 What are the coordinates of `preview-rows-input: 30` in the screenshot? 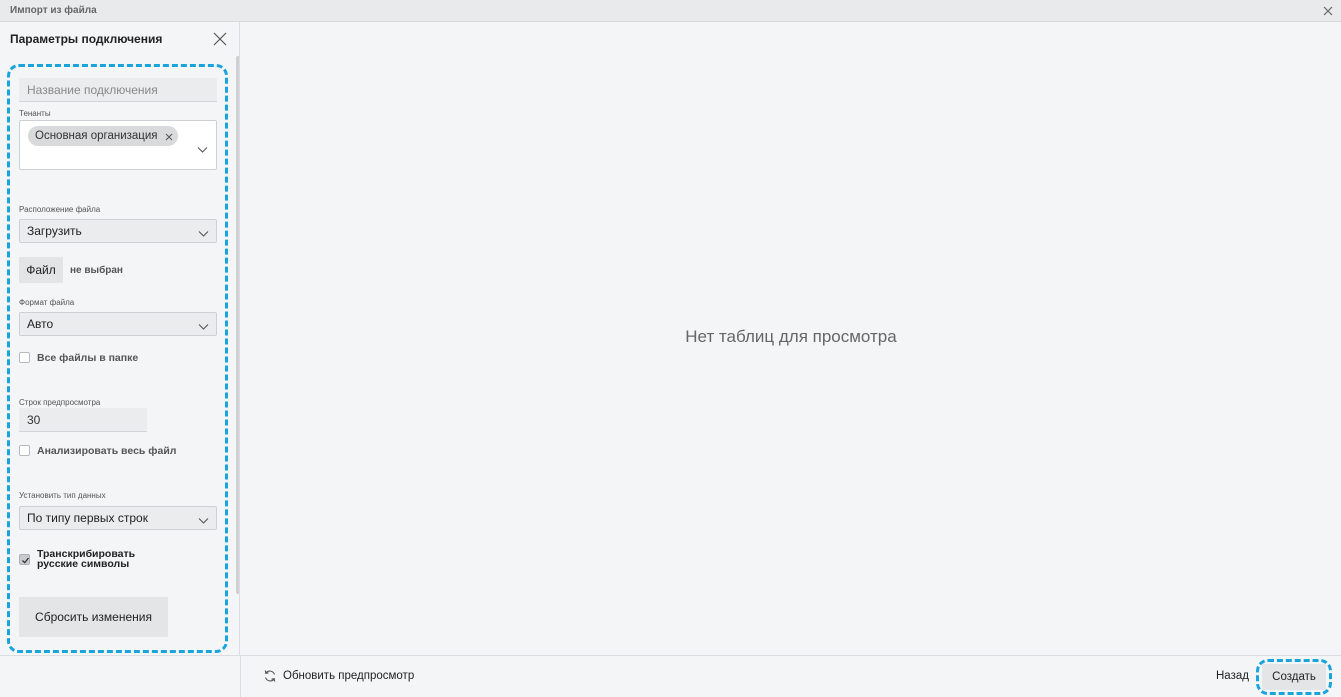 It's located at (83, 420).